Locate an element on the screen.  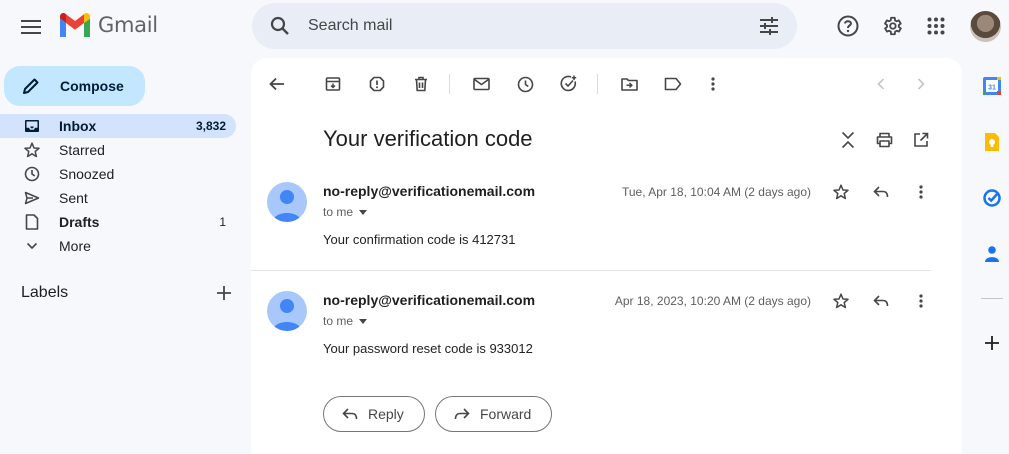
mark-unread-button is located at coordinates (481, 84).